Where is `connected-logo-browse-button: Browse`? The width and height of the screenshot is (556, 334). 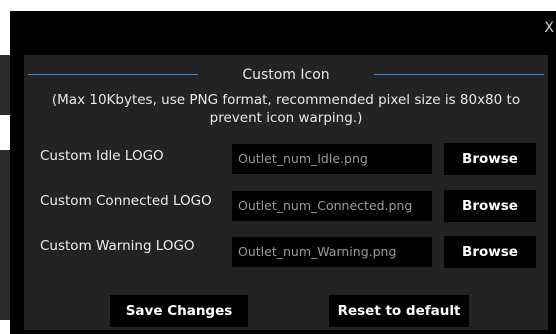 connected-logo-browse-button: Browse is located at coordinates (490, 206).